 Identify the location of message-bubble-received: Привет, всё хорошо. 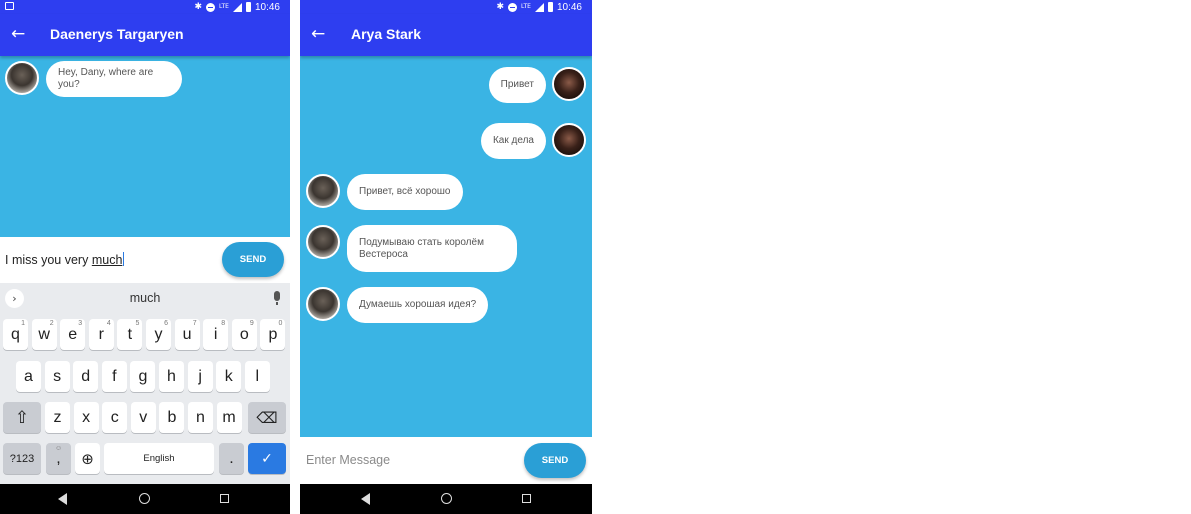
(405, 192).